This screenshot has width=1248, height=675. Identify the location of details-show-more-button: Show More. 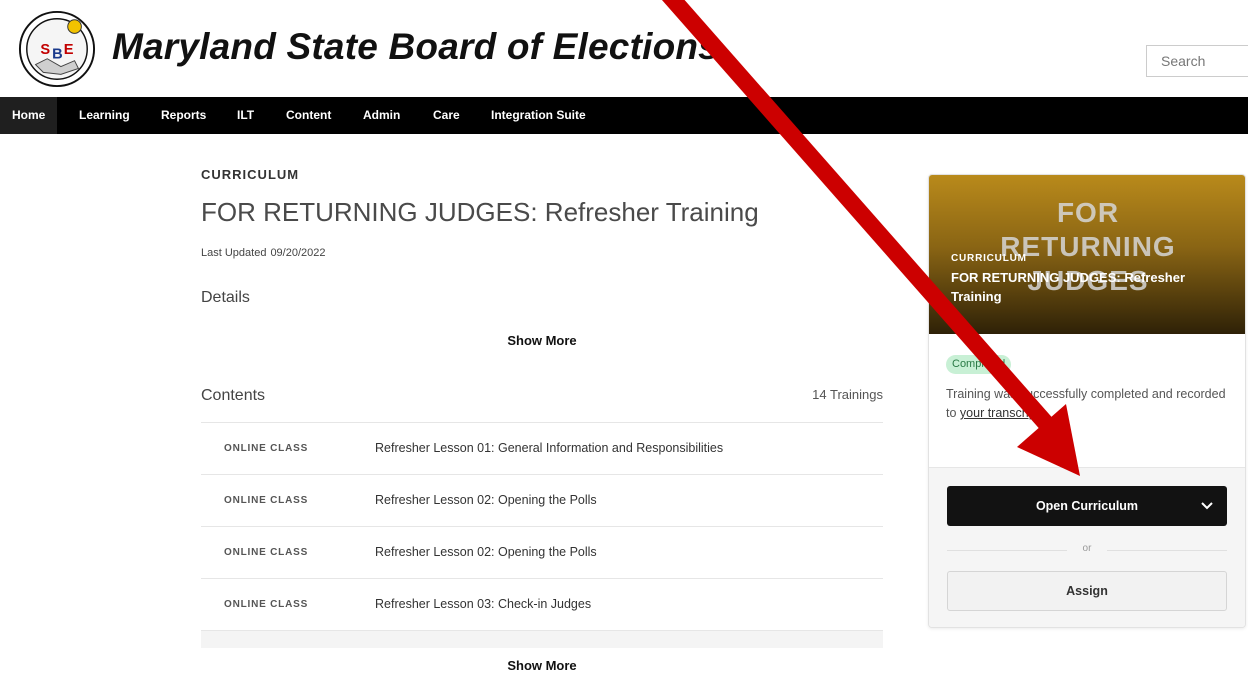
(542, 340).